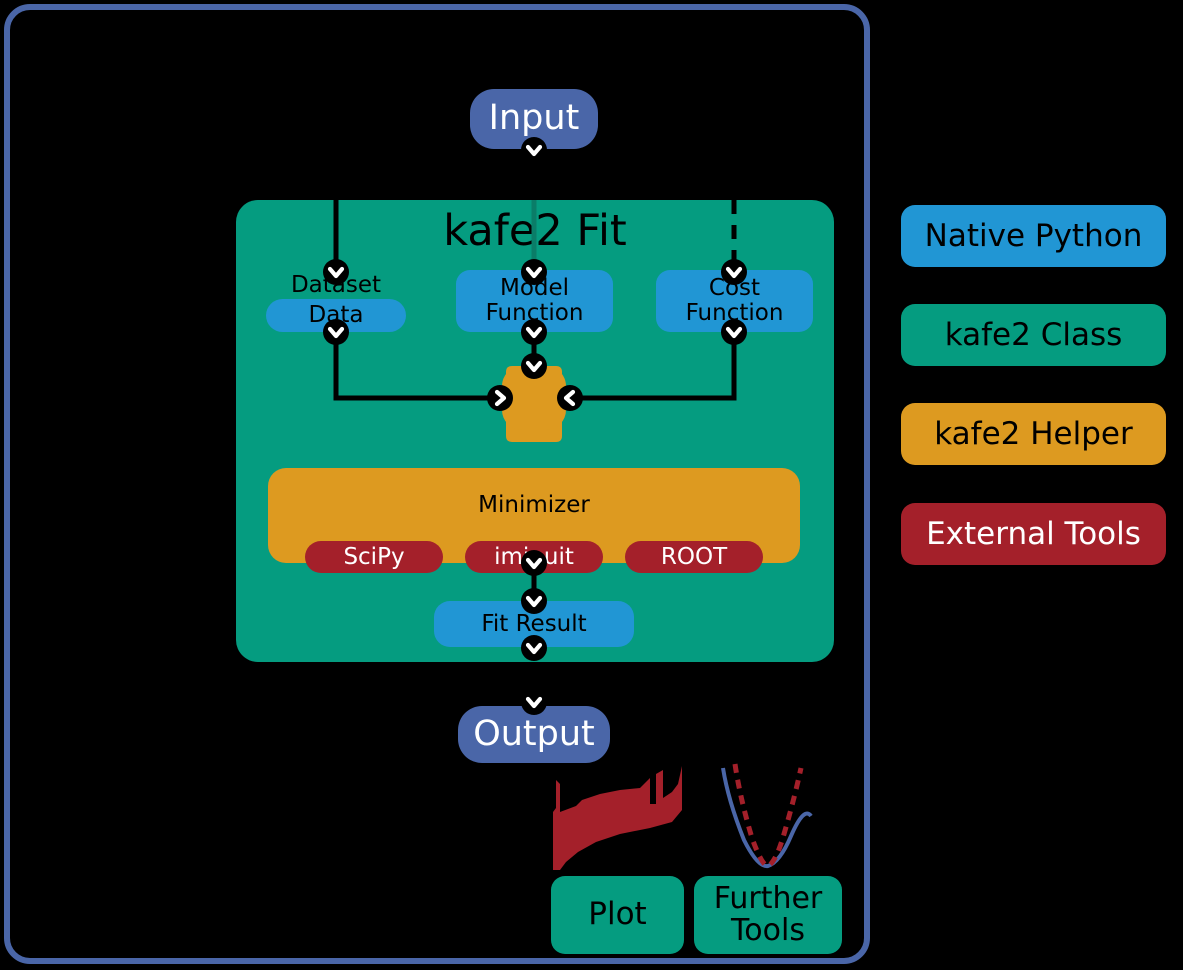  I want to click on minimizer-backend-root: ROOT, so click(694, 557).